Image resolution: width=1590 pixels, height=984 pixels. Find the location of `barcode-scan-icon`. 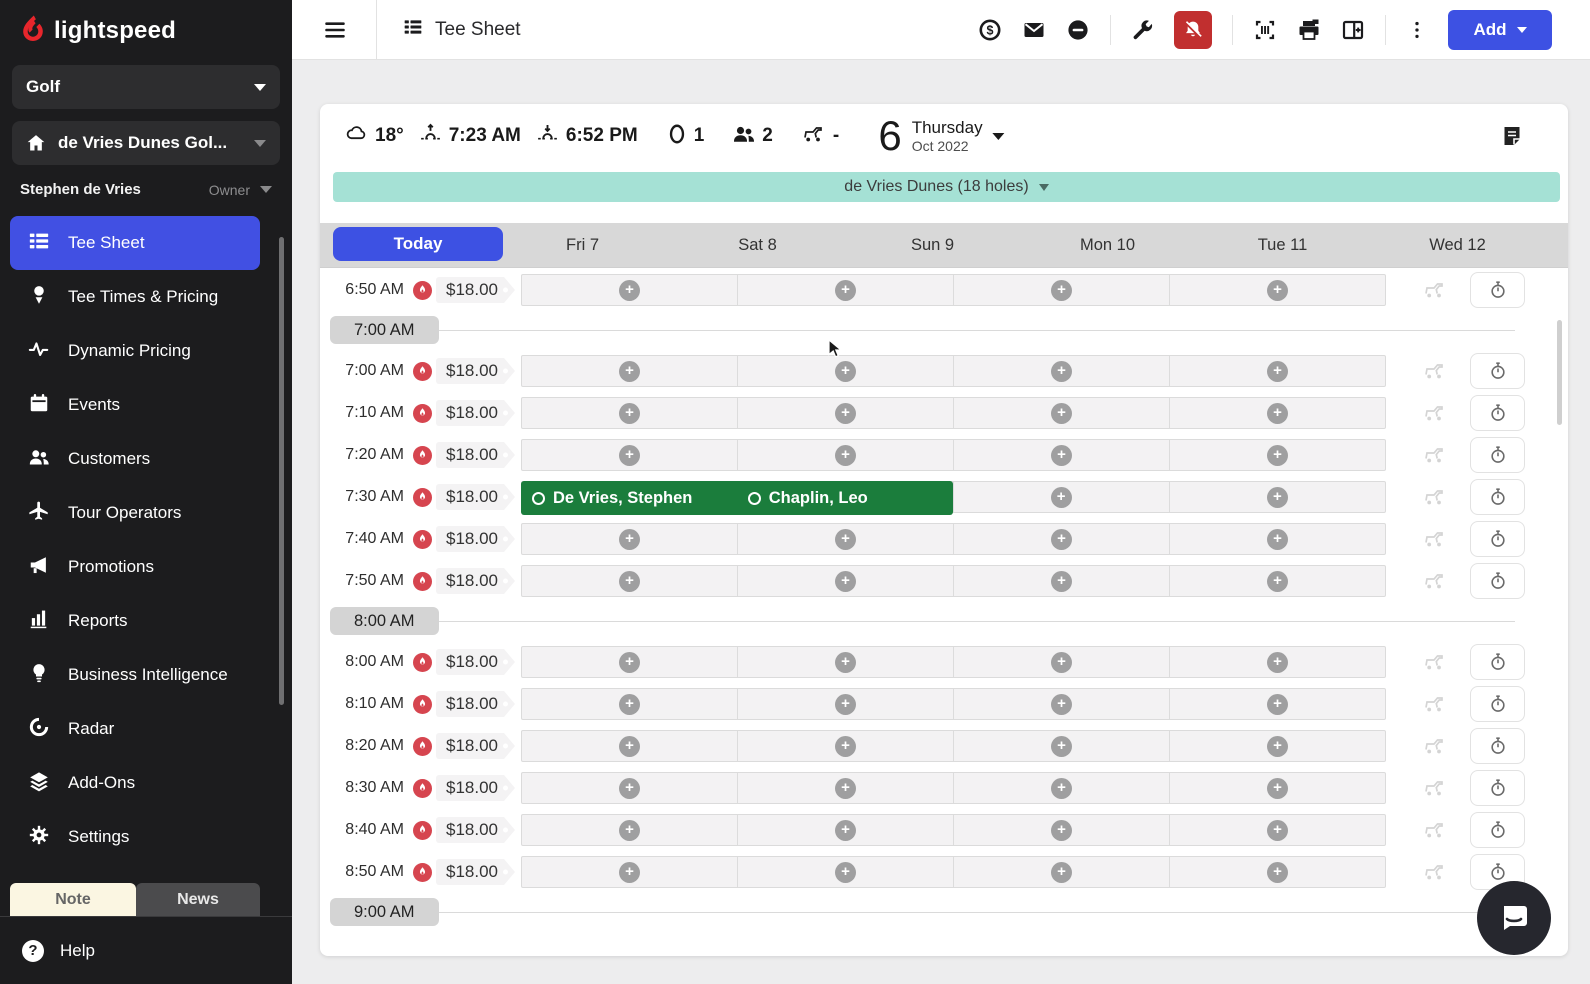

barcode-scan-icon is located at coordinates (1265, 30).